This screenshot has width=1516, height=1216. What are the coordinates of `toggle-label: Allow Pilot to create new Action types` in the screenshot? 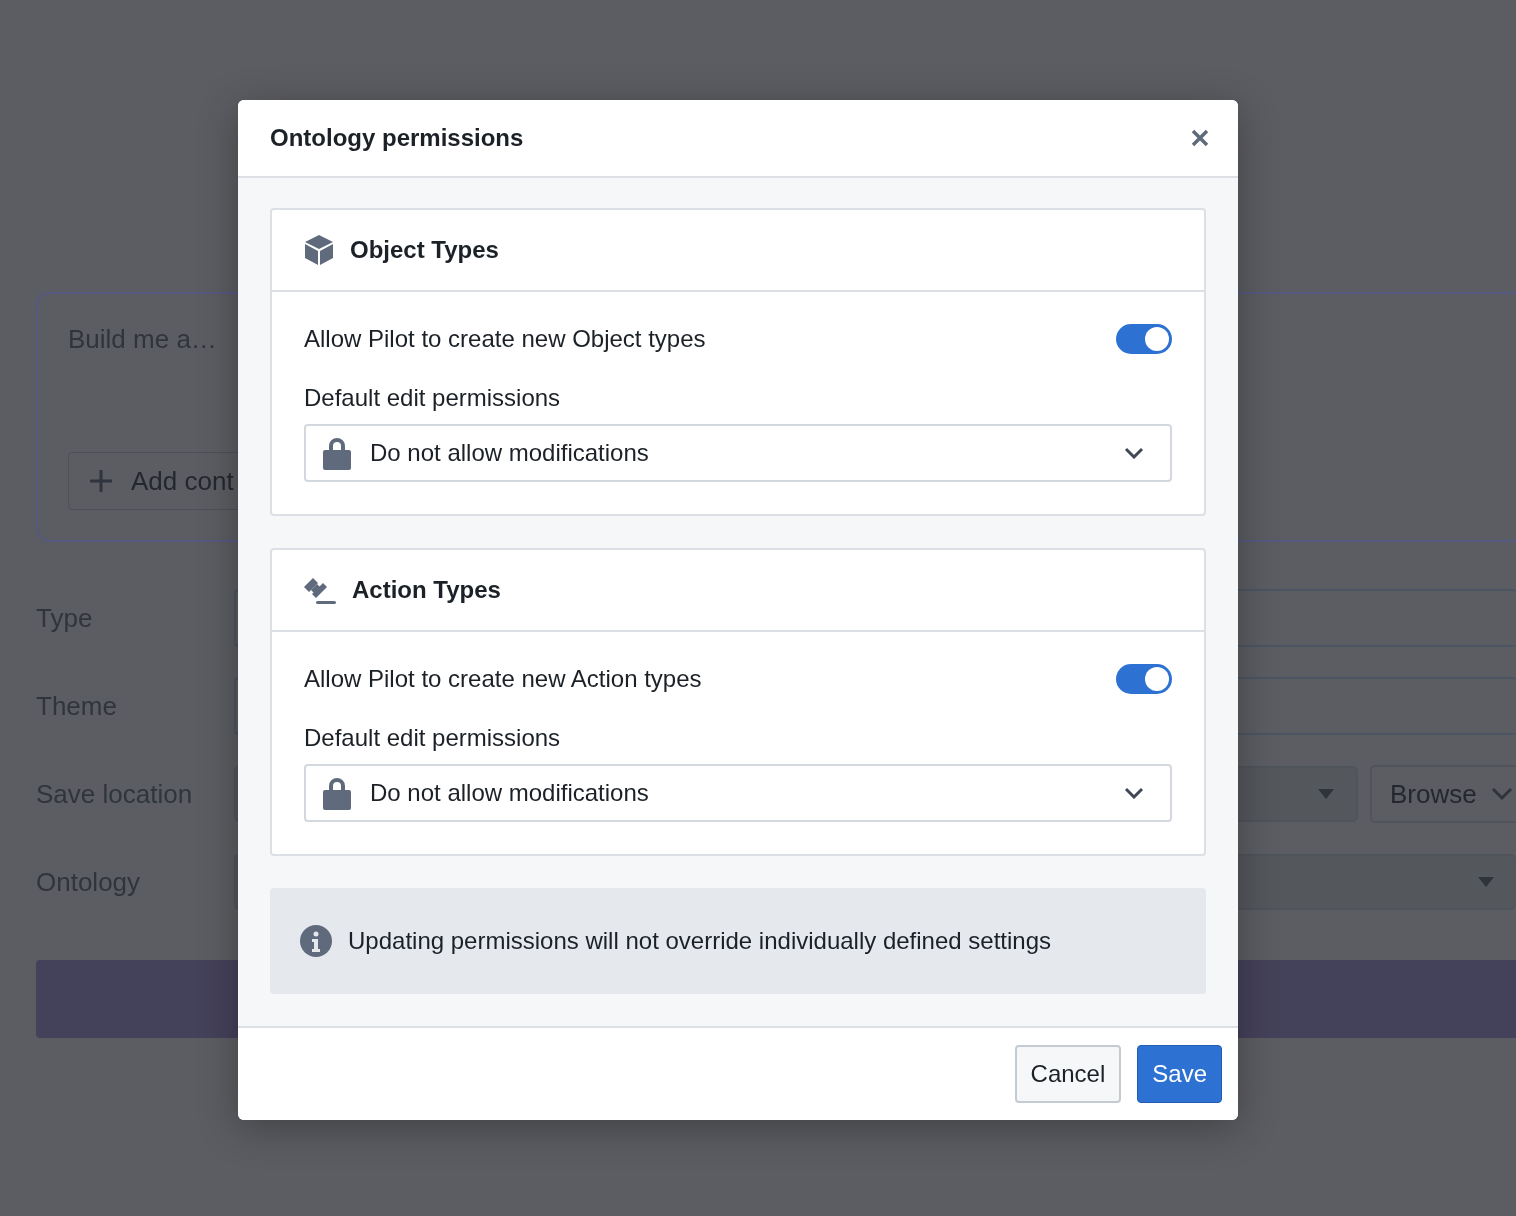 It's located at (503, 679).